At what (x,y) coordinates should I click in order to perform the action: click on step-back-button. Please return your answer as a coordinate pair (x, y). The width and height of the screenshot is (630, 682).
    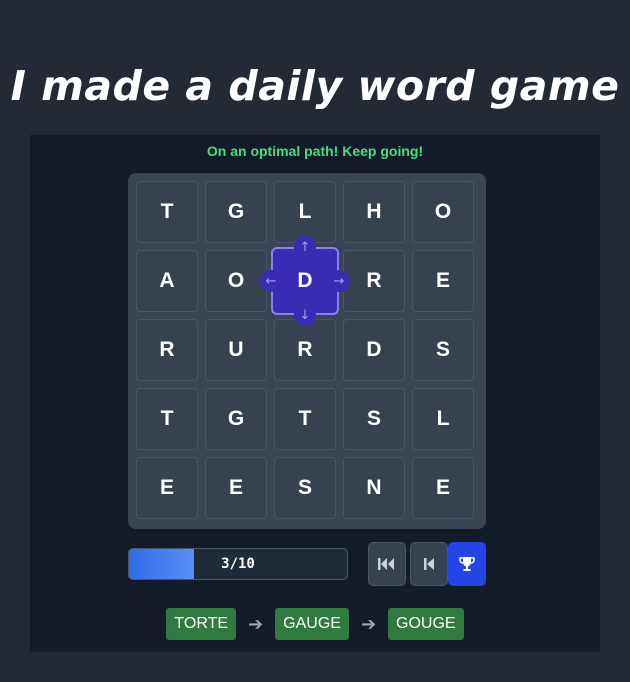
    Looking at the image, I should click on (429, 564).